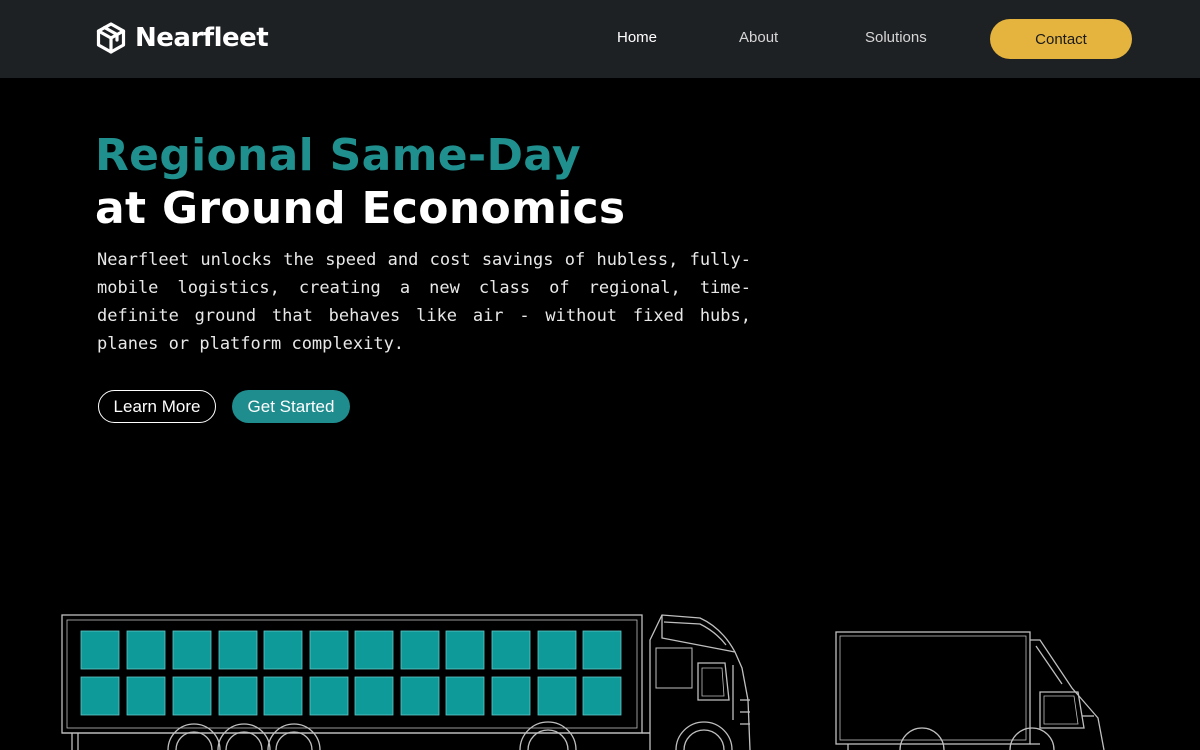  Describe the element at coordinates (360, 208) in the screenshot. I see `hero-headline-line2: at Ground Economics` at that location.